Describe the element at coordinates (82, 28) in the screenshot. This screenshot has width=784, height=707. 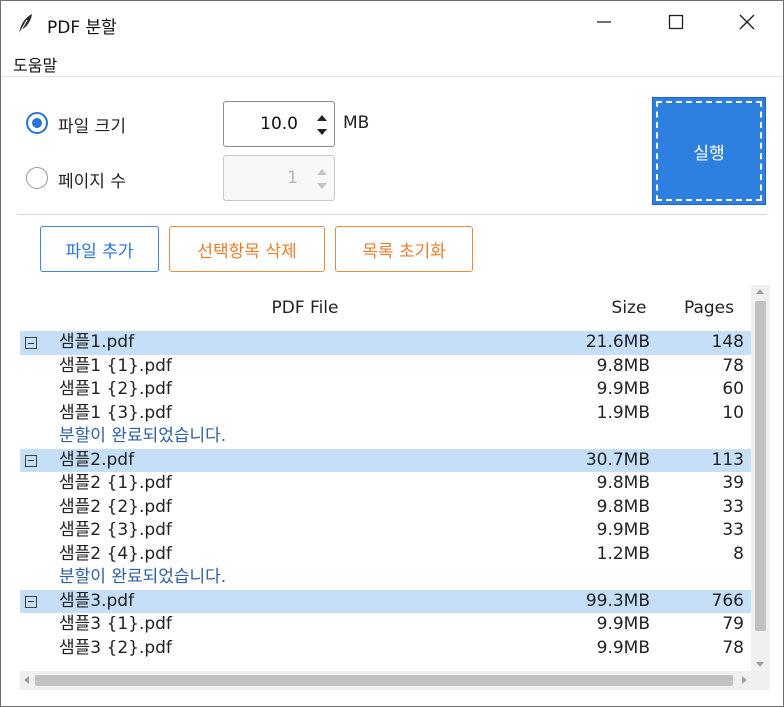
I see `window-title: PDF 분할` at that location.